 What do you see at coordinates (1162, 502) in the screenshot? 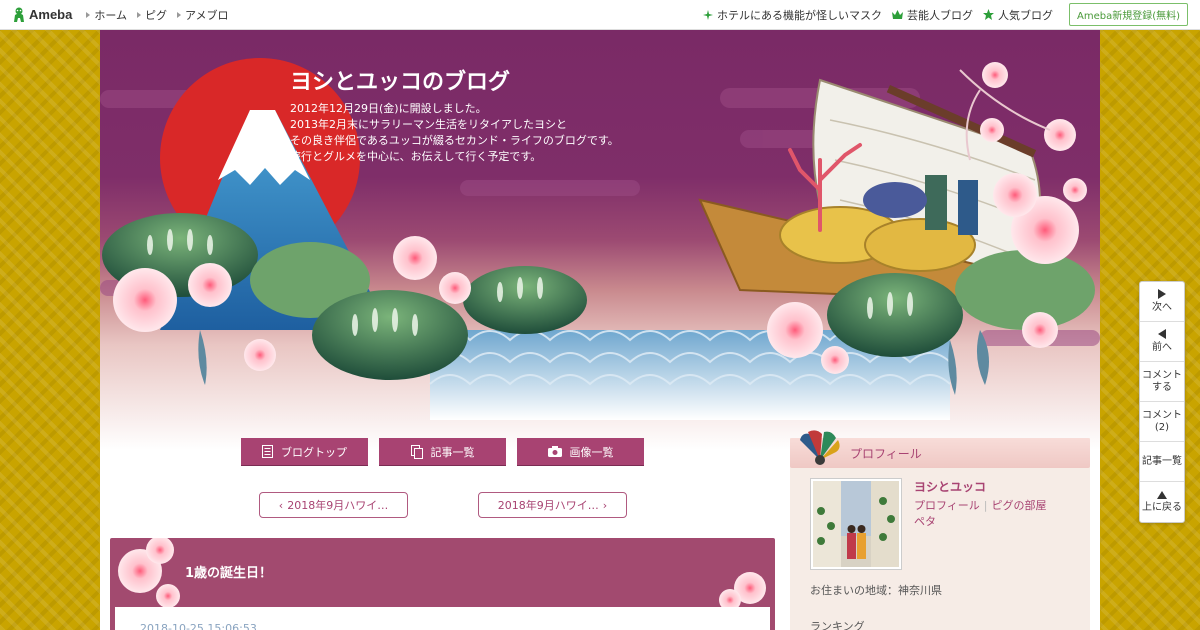
I see `back-to-top-button: 上に戻る` at bounding box center [1162, 502].